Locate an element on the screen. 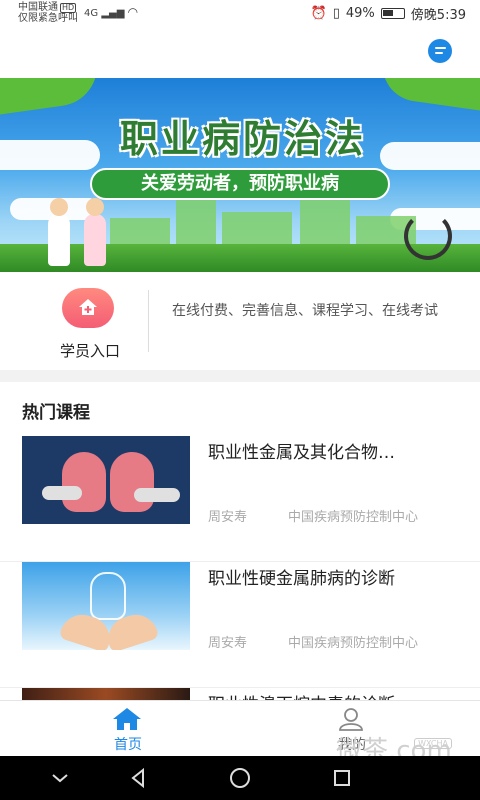 The image size is (480, 800). student-entry-label: 学员入口 is located at coordinates (90, 350).